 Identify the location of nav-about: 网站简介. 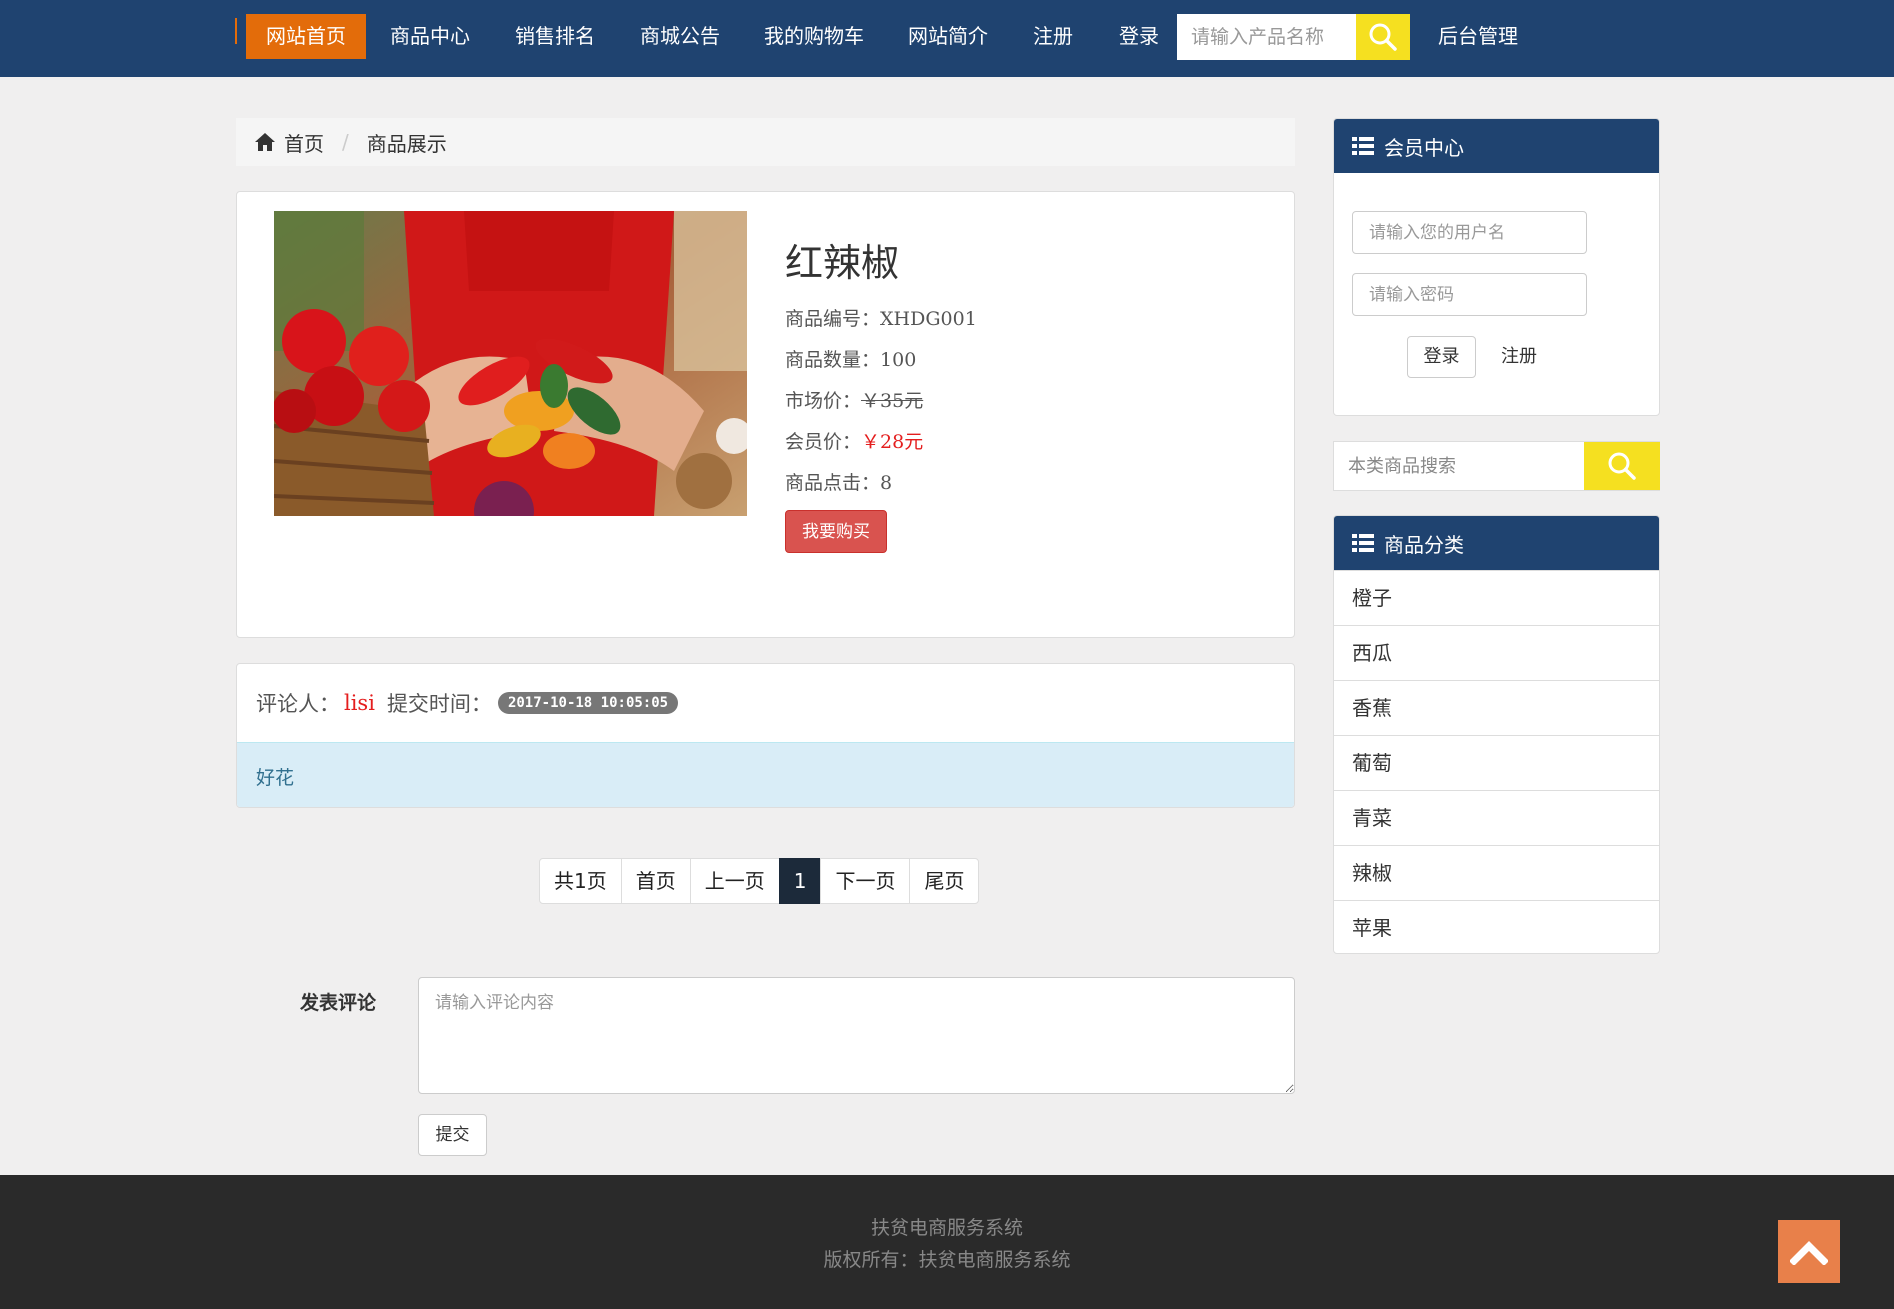
(948, 38).